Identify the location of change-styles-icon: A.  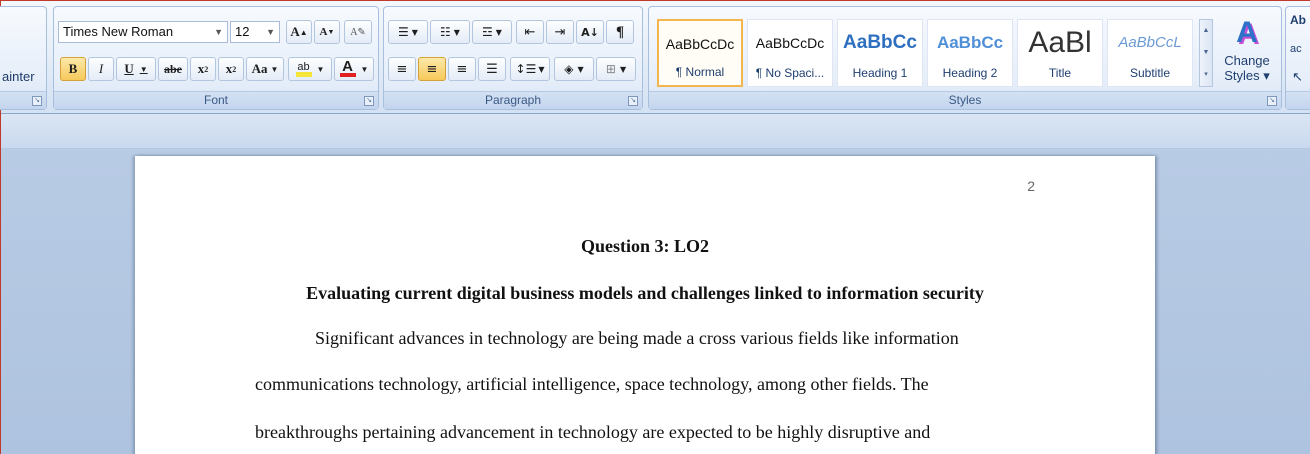
(1247, 32).